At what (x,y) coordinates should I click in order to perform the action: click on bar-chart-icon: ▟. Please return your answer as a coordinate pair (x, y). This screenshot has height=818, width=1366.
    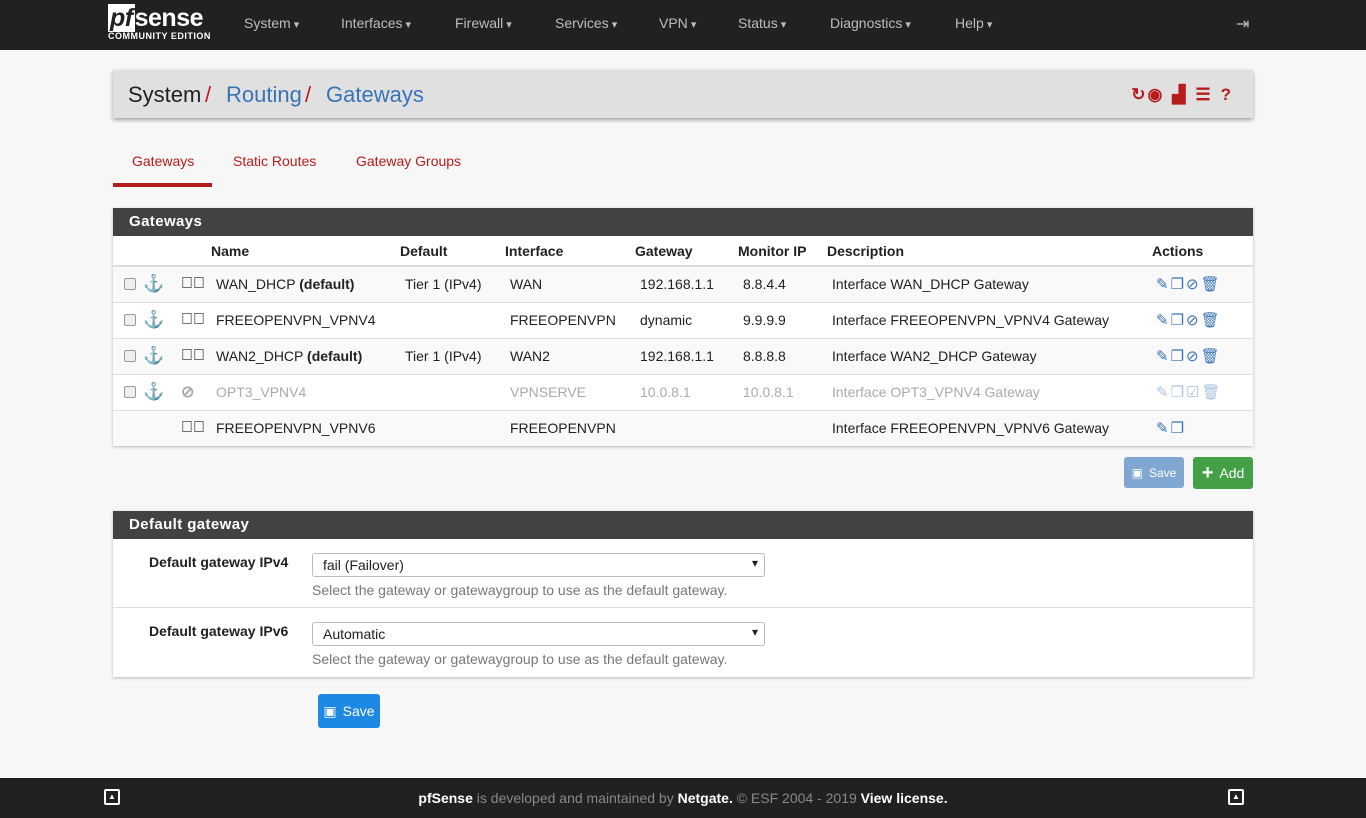
    Looking at the image, I should click on (1178, 95).